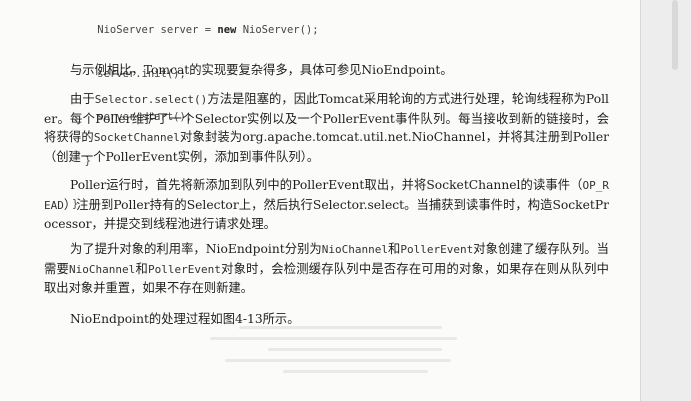  What do you see at coordinates (675, 35) in the screenshot?
I see `scrollbar-thumb` at bounding box center [675, 35].